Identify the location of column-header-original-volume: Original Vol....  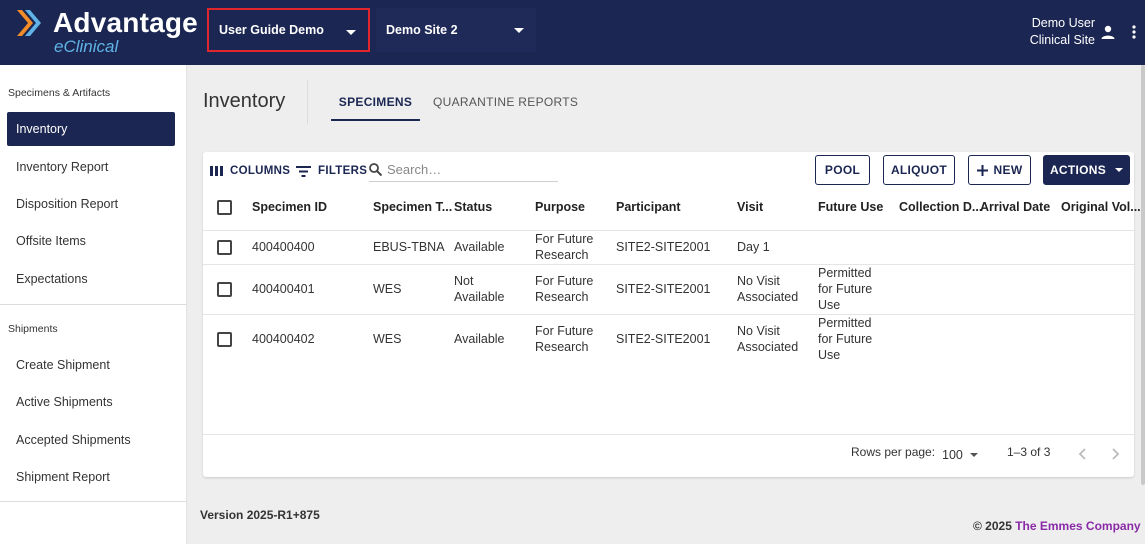
(1101, 207).